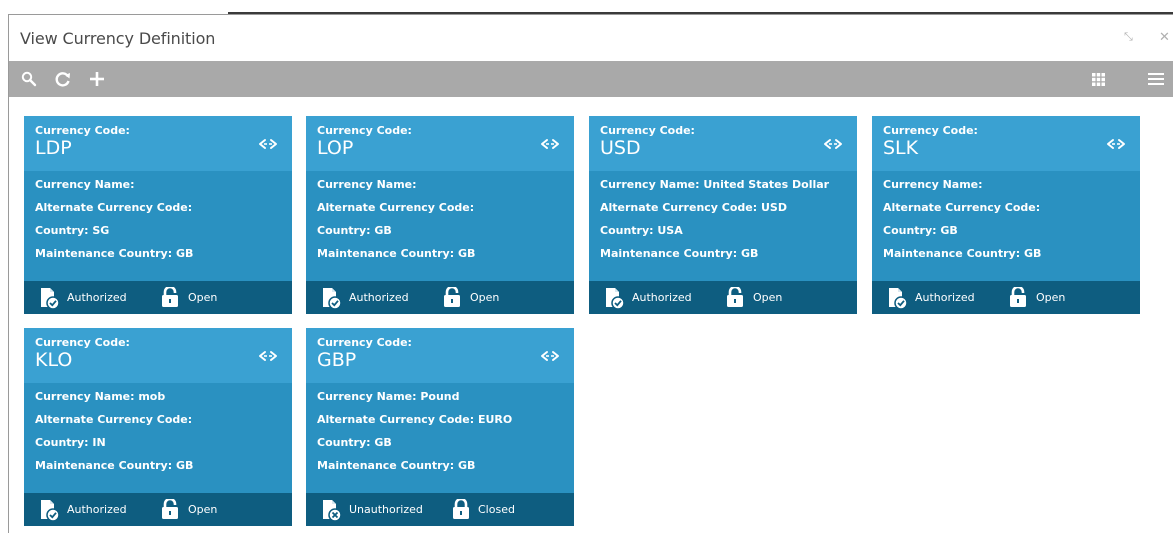 This screenshot has height=533, width=1173. What do you see at coordinates (63, 79) in the screenshot?
I see `refresh-icon` at bounding box center [63, 79].